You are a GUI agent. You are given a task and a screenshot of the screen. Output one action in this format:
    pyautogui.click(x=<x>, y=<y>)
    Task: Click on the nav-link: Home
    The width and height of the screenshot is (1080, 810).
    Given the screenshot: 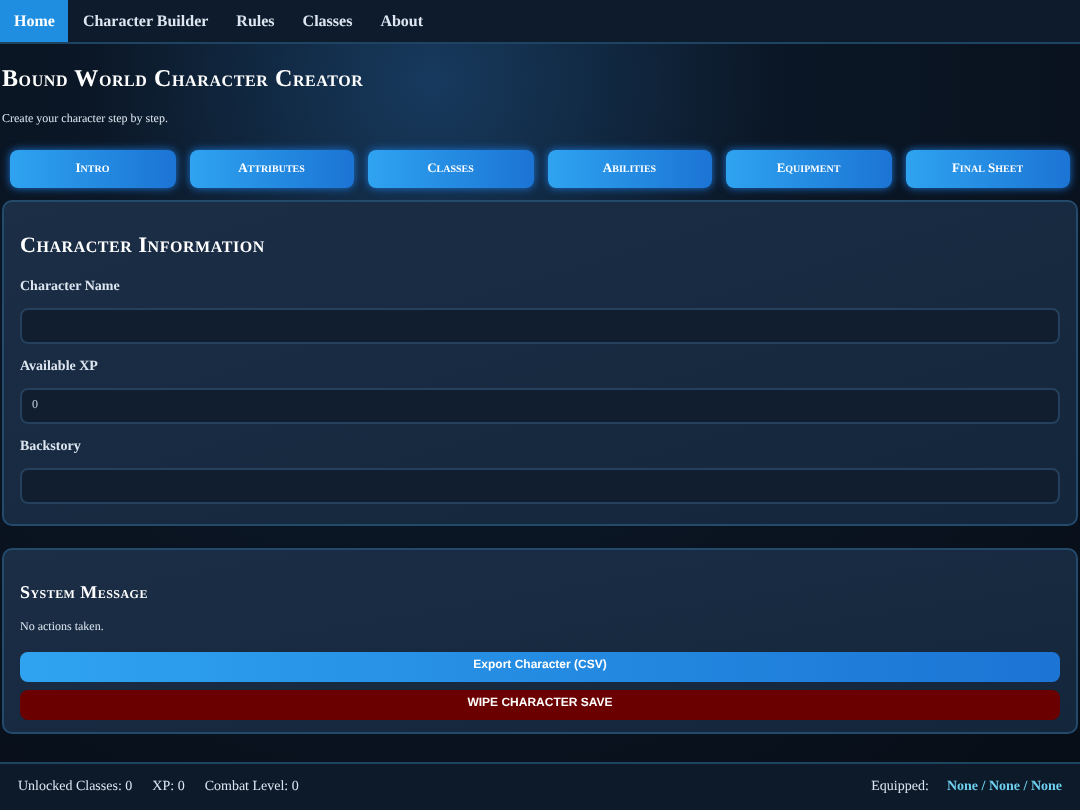 What is the action you would take?
    pyautogui.click(x=34, y=21)
    